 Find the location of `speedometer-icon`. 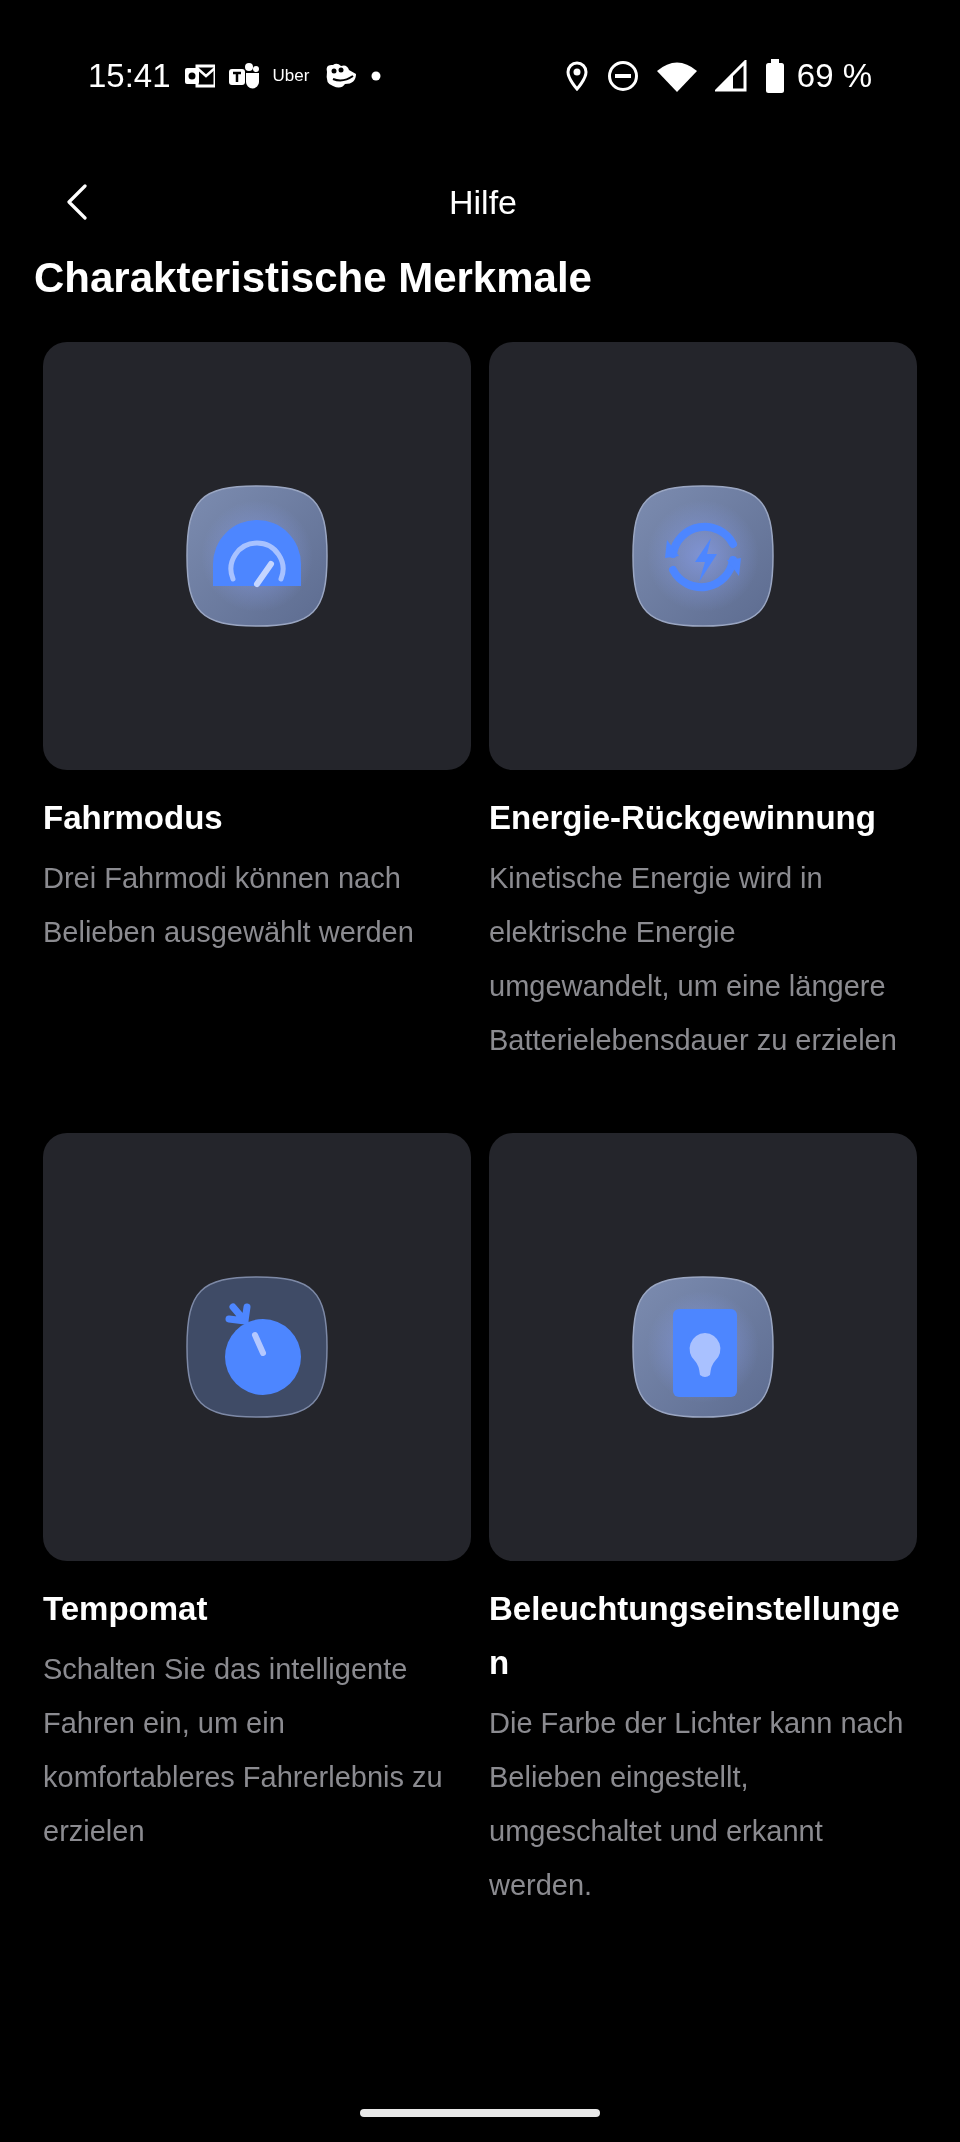

speedometer-icon is located at coordinates (257, 556).